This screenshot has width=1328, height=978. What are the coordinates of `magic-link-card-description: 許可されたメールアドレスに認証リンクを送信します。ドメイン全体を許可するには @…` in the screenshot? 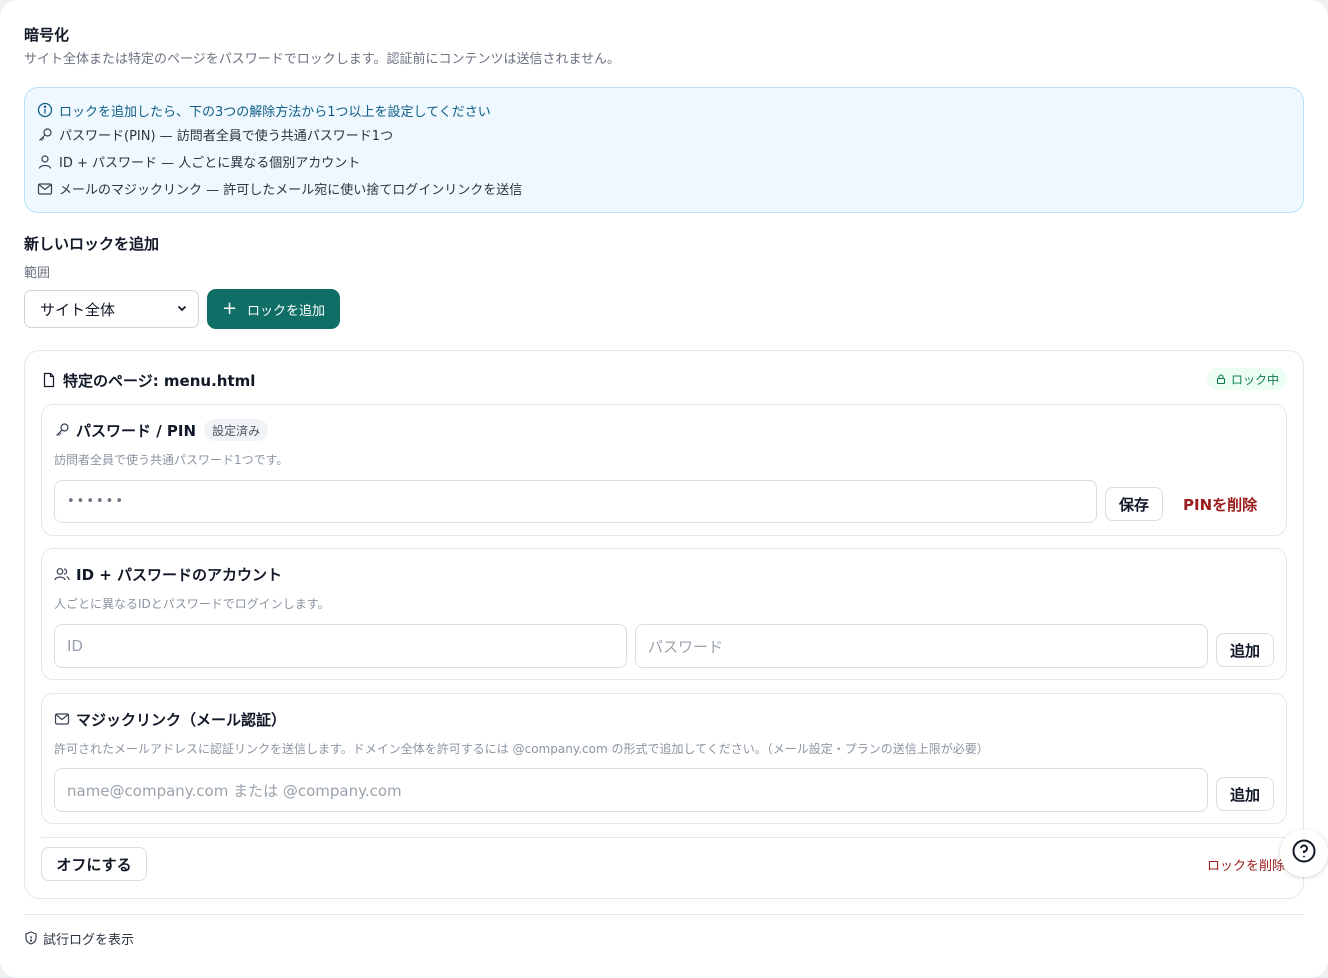 It's located at (521, 749).